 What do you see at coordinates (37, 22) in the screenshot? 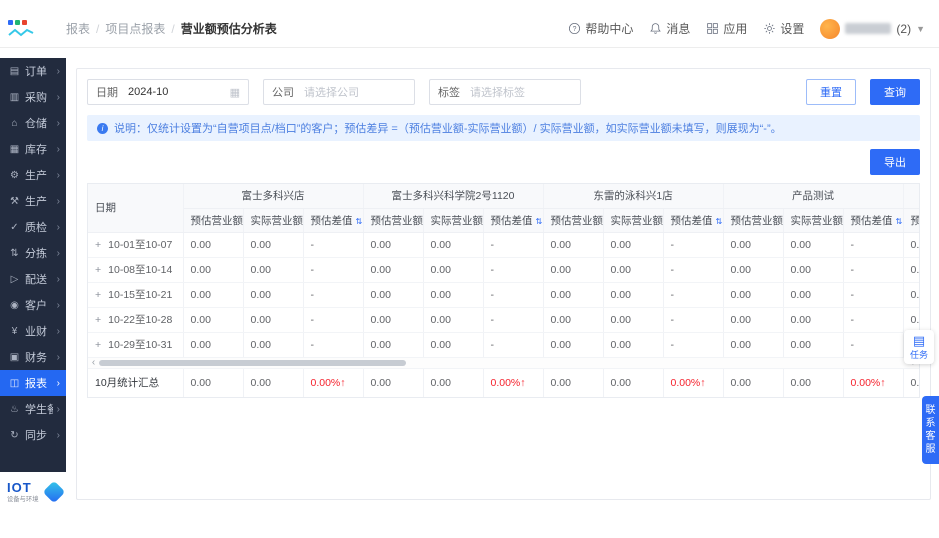
I see `logo-squares-icon` at bounding box center [37, 22].